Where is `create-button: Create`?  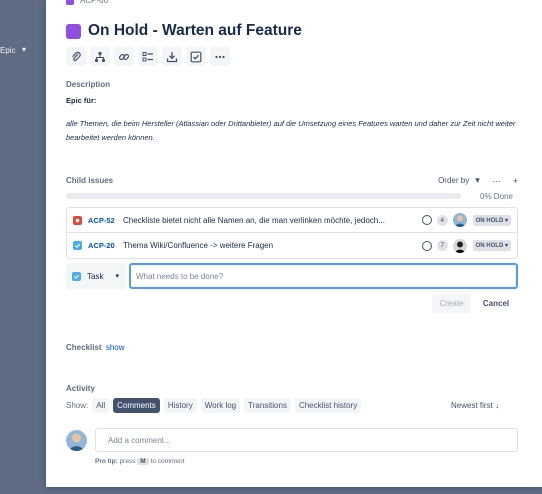 create-button: Create is located at coordinates (451, 303).